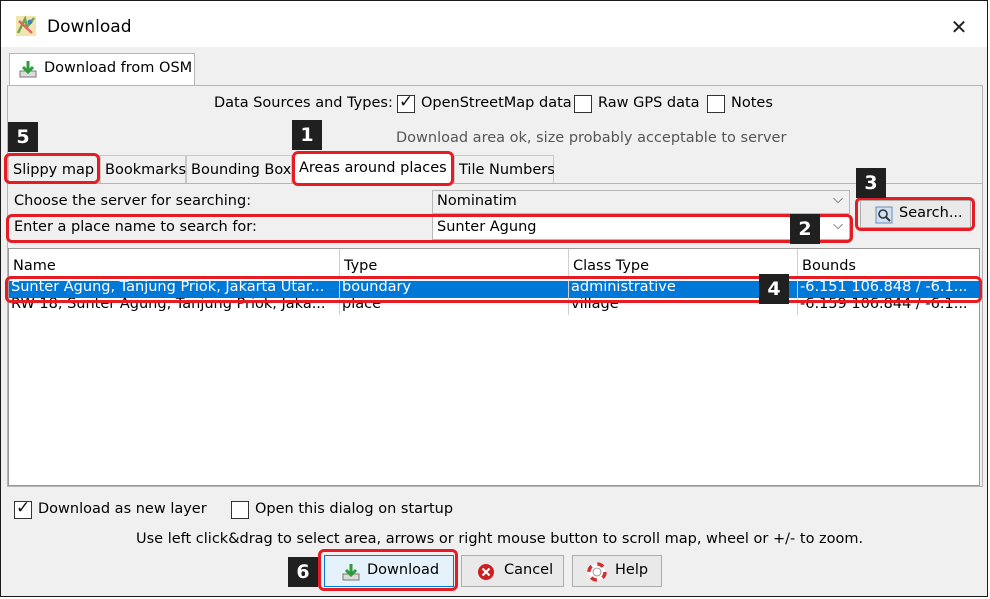 Image resolution: width=990 pixels, height=599 pixels. What do you see at coordinates (752, 103) in the screenshot?
I see `notes-label: Notes` at bounding box center [752, 103].